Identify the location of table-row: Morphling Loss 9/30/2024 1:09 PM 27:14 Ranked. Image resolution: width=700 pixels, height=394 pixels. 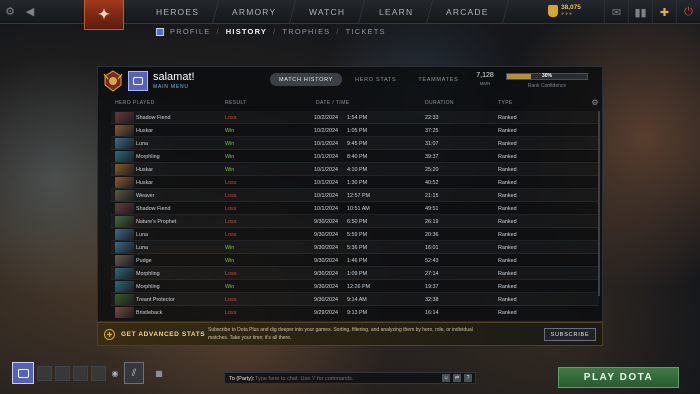
(355, 273).